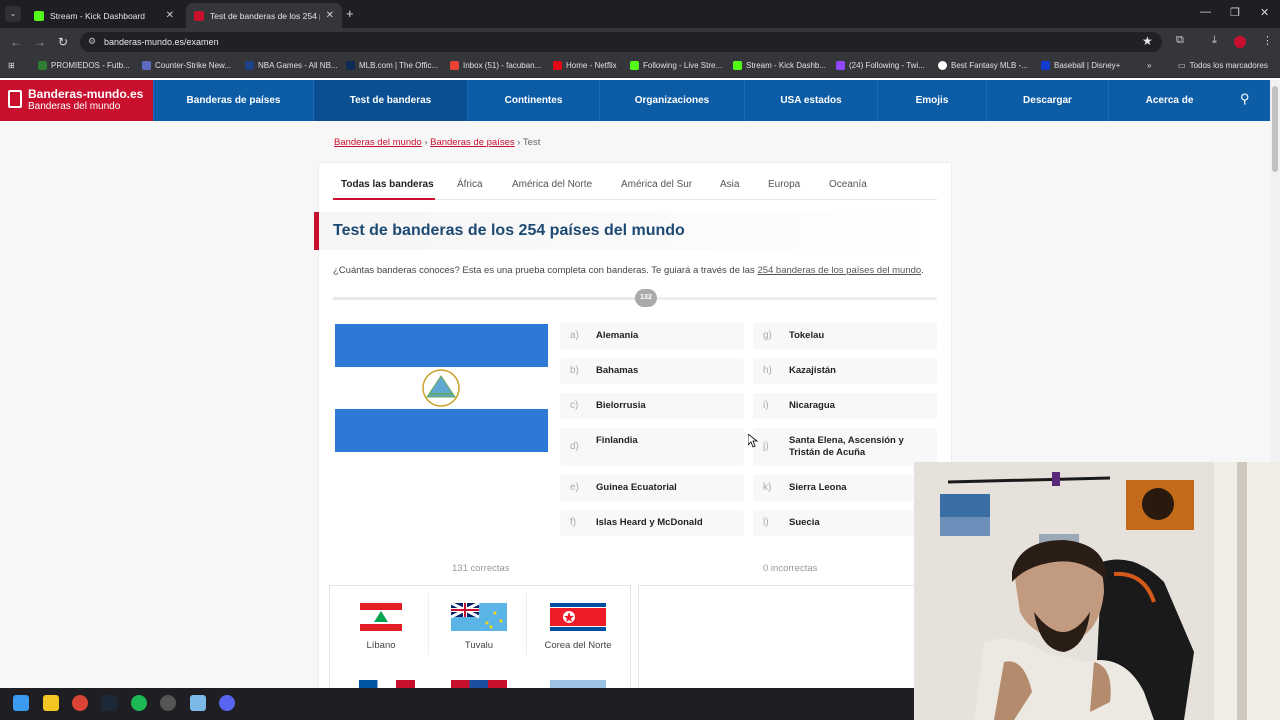 This screenshot has width=1280, height=720. I want to click on answer-option: h) Kazajistán, so click(845, 371).